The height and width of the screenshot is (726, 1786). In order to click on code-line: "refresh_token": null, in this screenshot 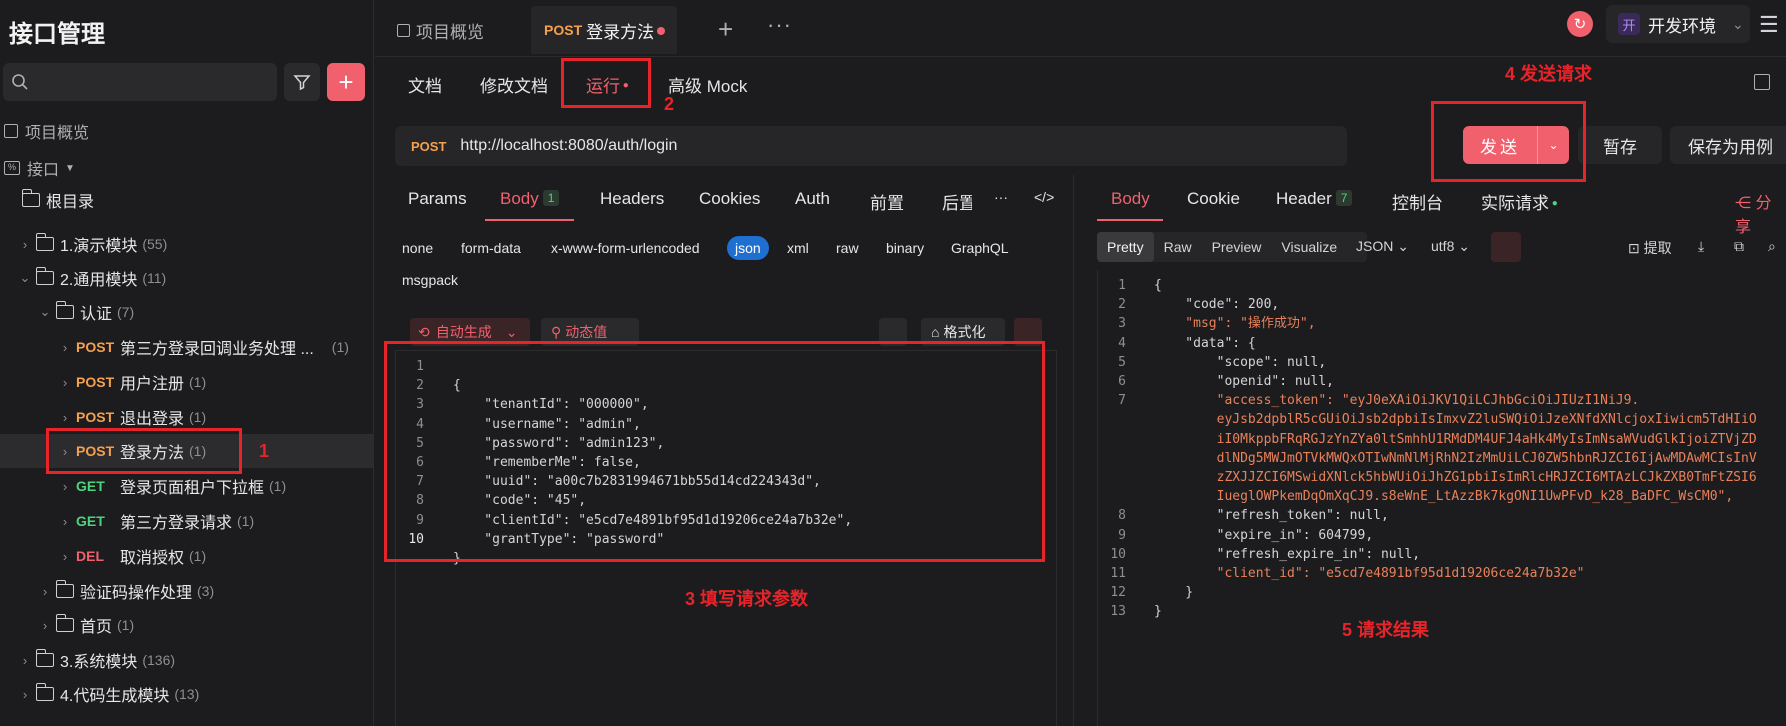, I will do `click(1271, 516)`.